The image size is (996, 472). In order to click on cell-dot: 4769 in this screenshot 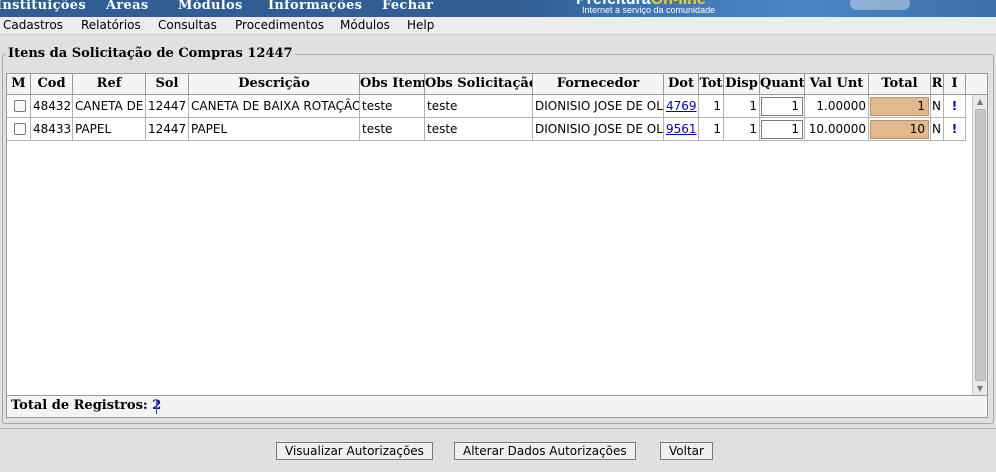, I will do `click(681, 106)`.